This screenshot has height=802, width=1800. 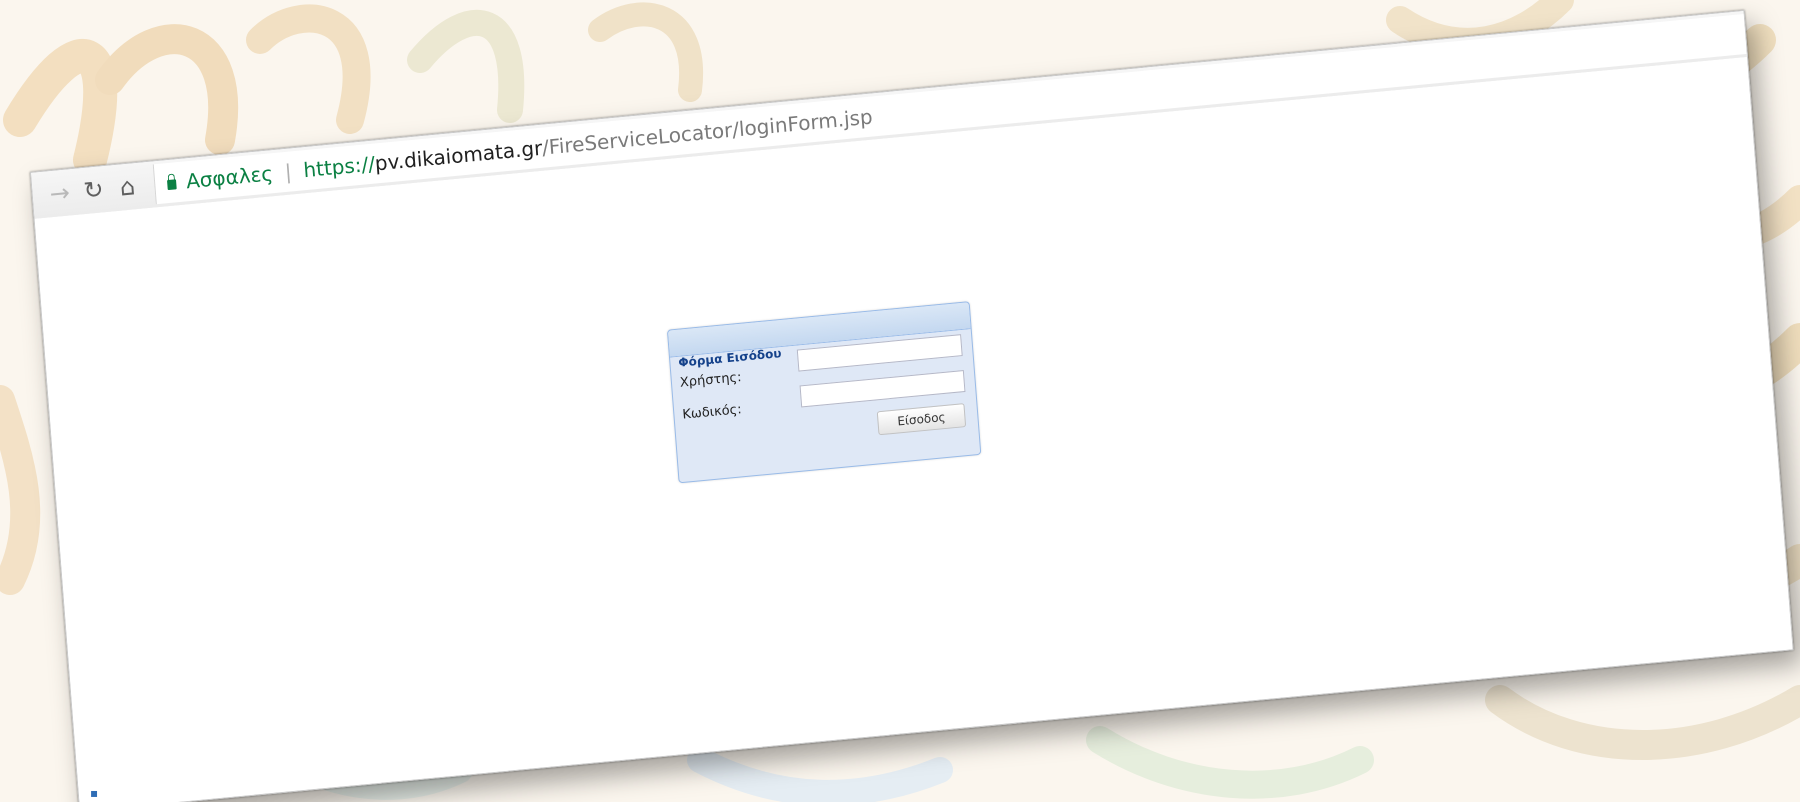 I want to click on url-scheme: https://, so click(x=339, y=167).